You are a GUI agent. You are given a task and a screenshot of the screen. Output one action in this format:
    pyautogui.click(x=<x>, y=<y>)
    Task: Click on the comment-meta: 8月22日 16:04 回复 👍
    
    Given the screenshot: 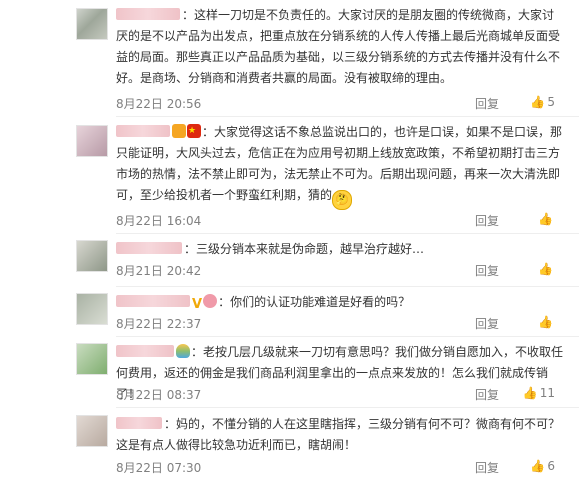 What is the action you would take?
    pyautogui.click(x=340, y=220)
    